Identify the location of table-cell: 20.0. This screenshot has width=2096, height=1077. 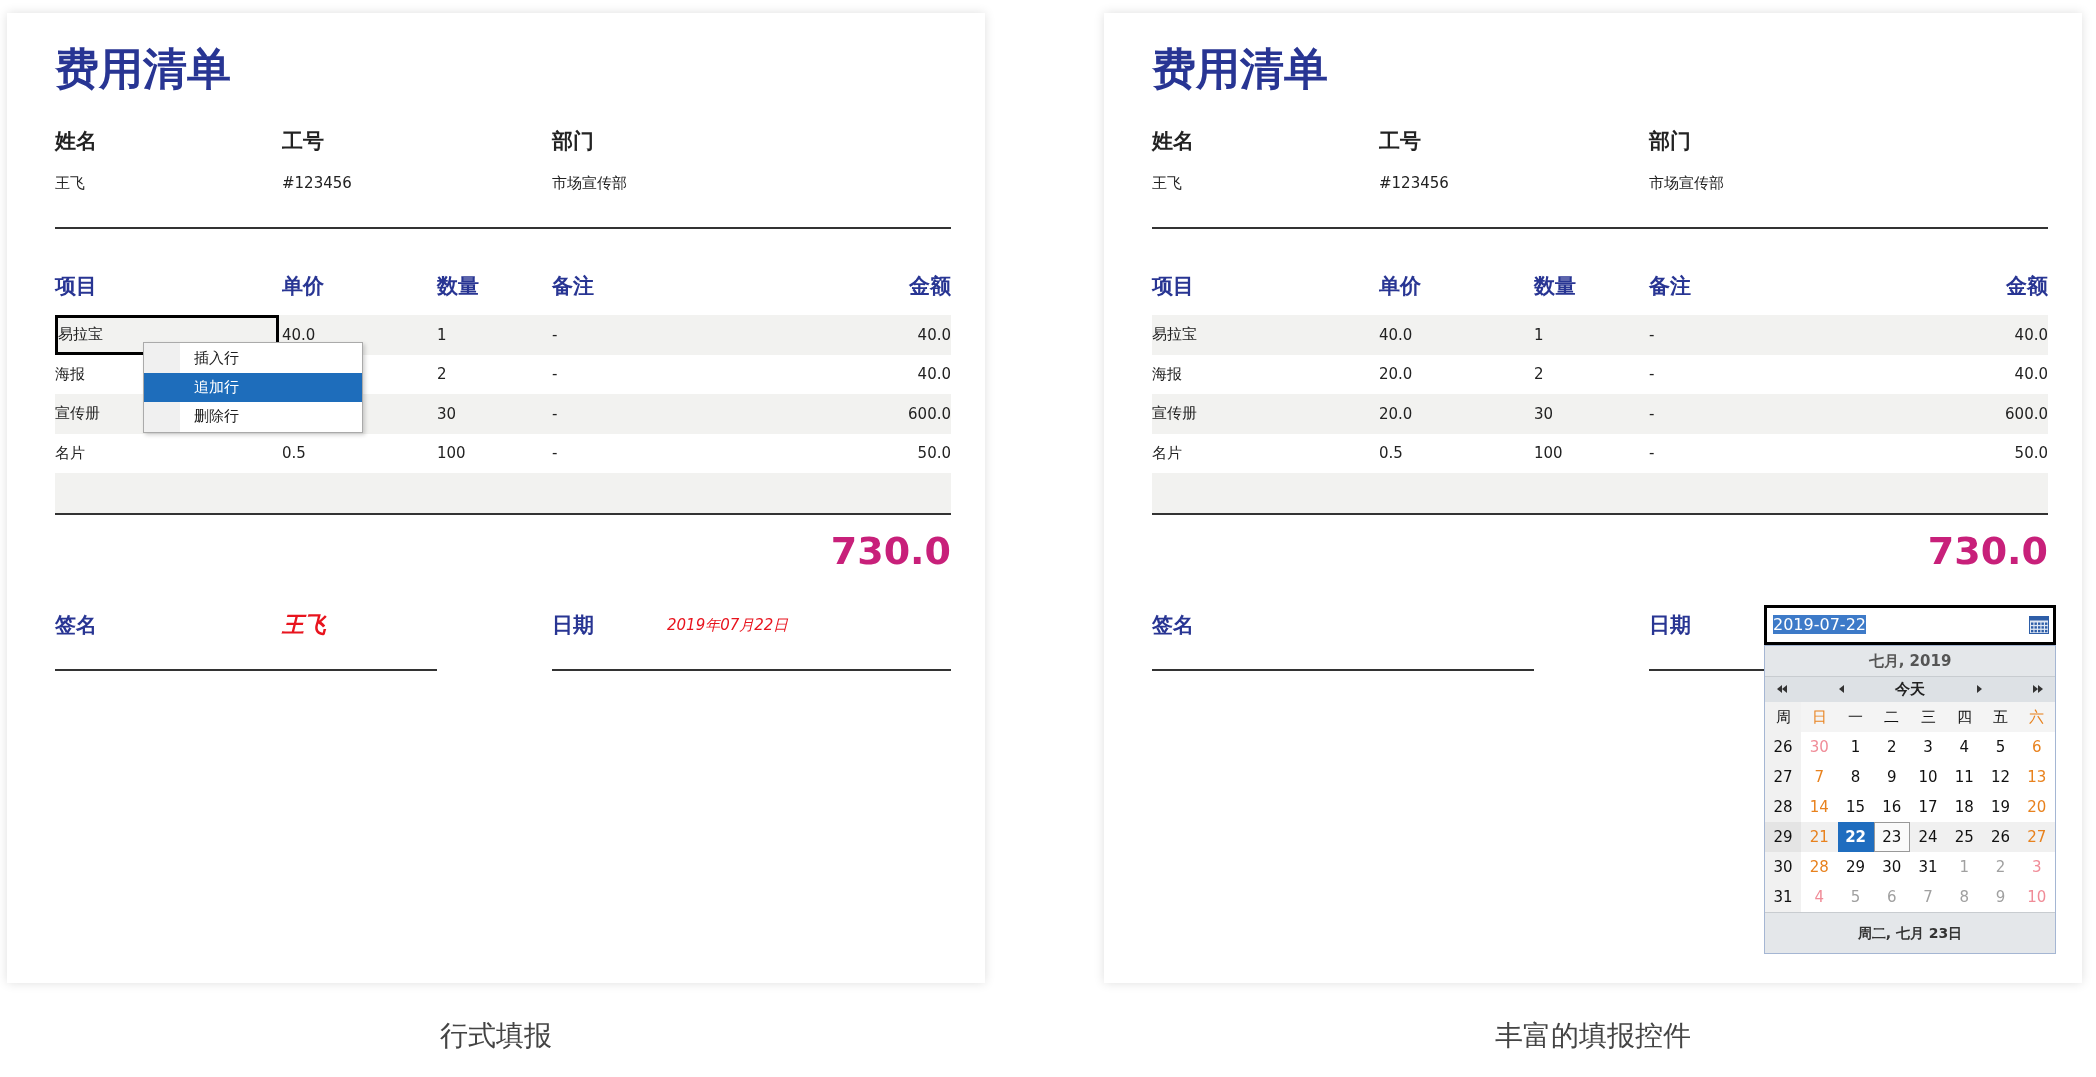
(1396, 413).